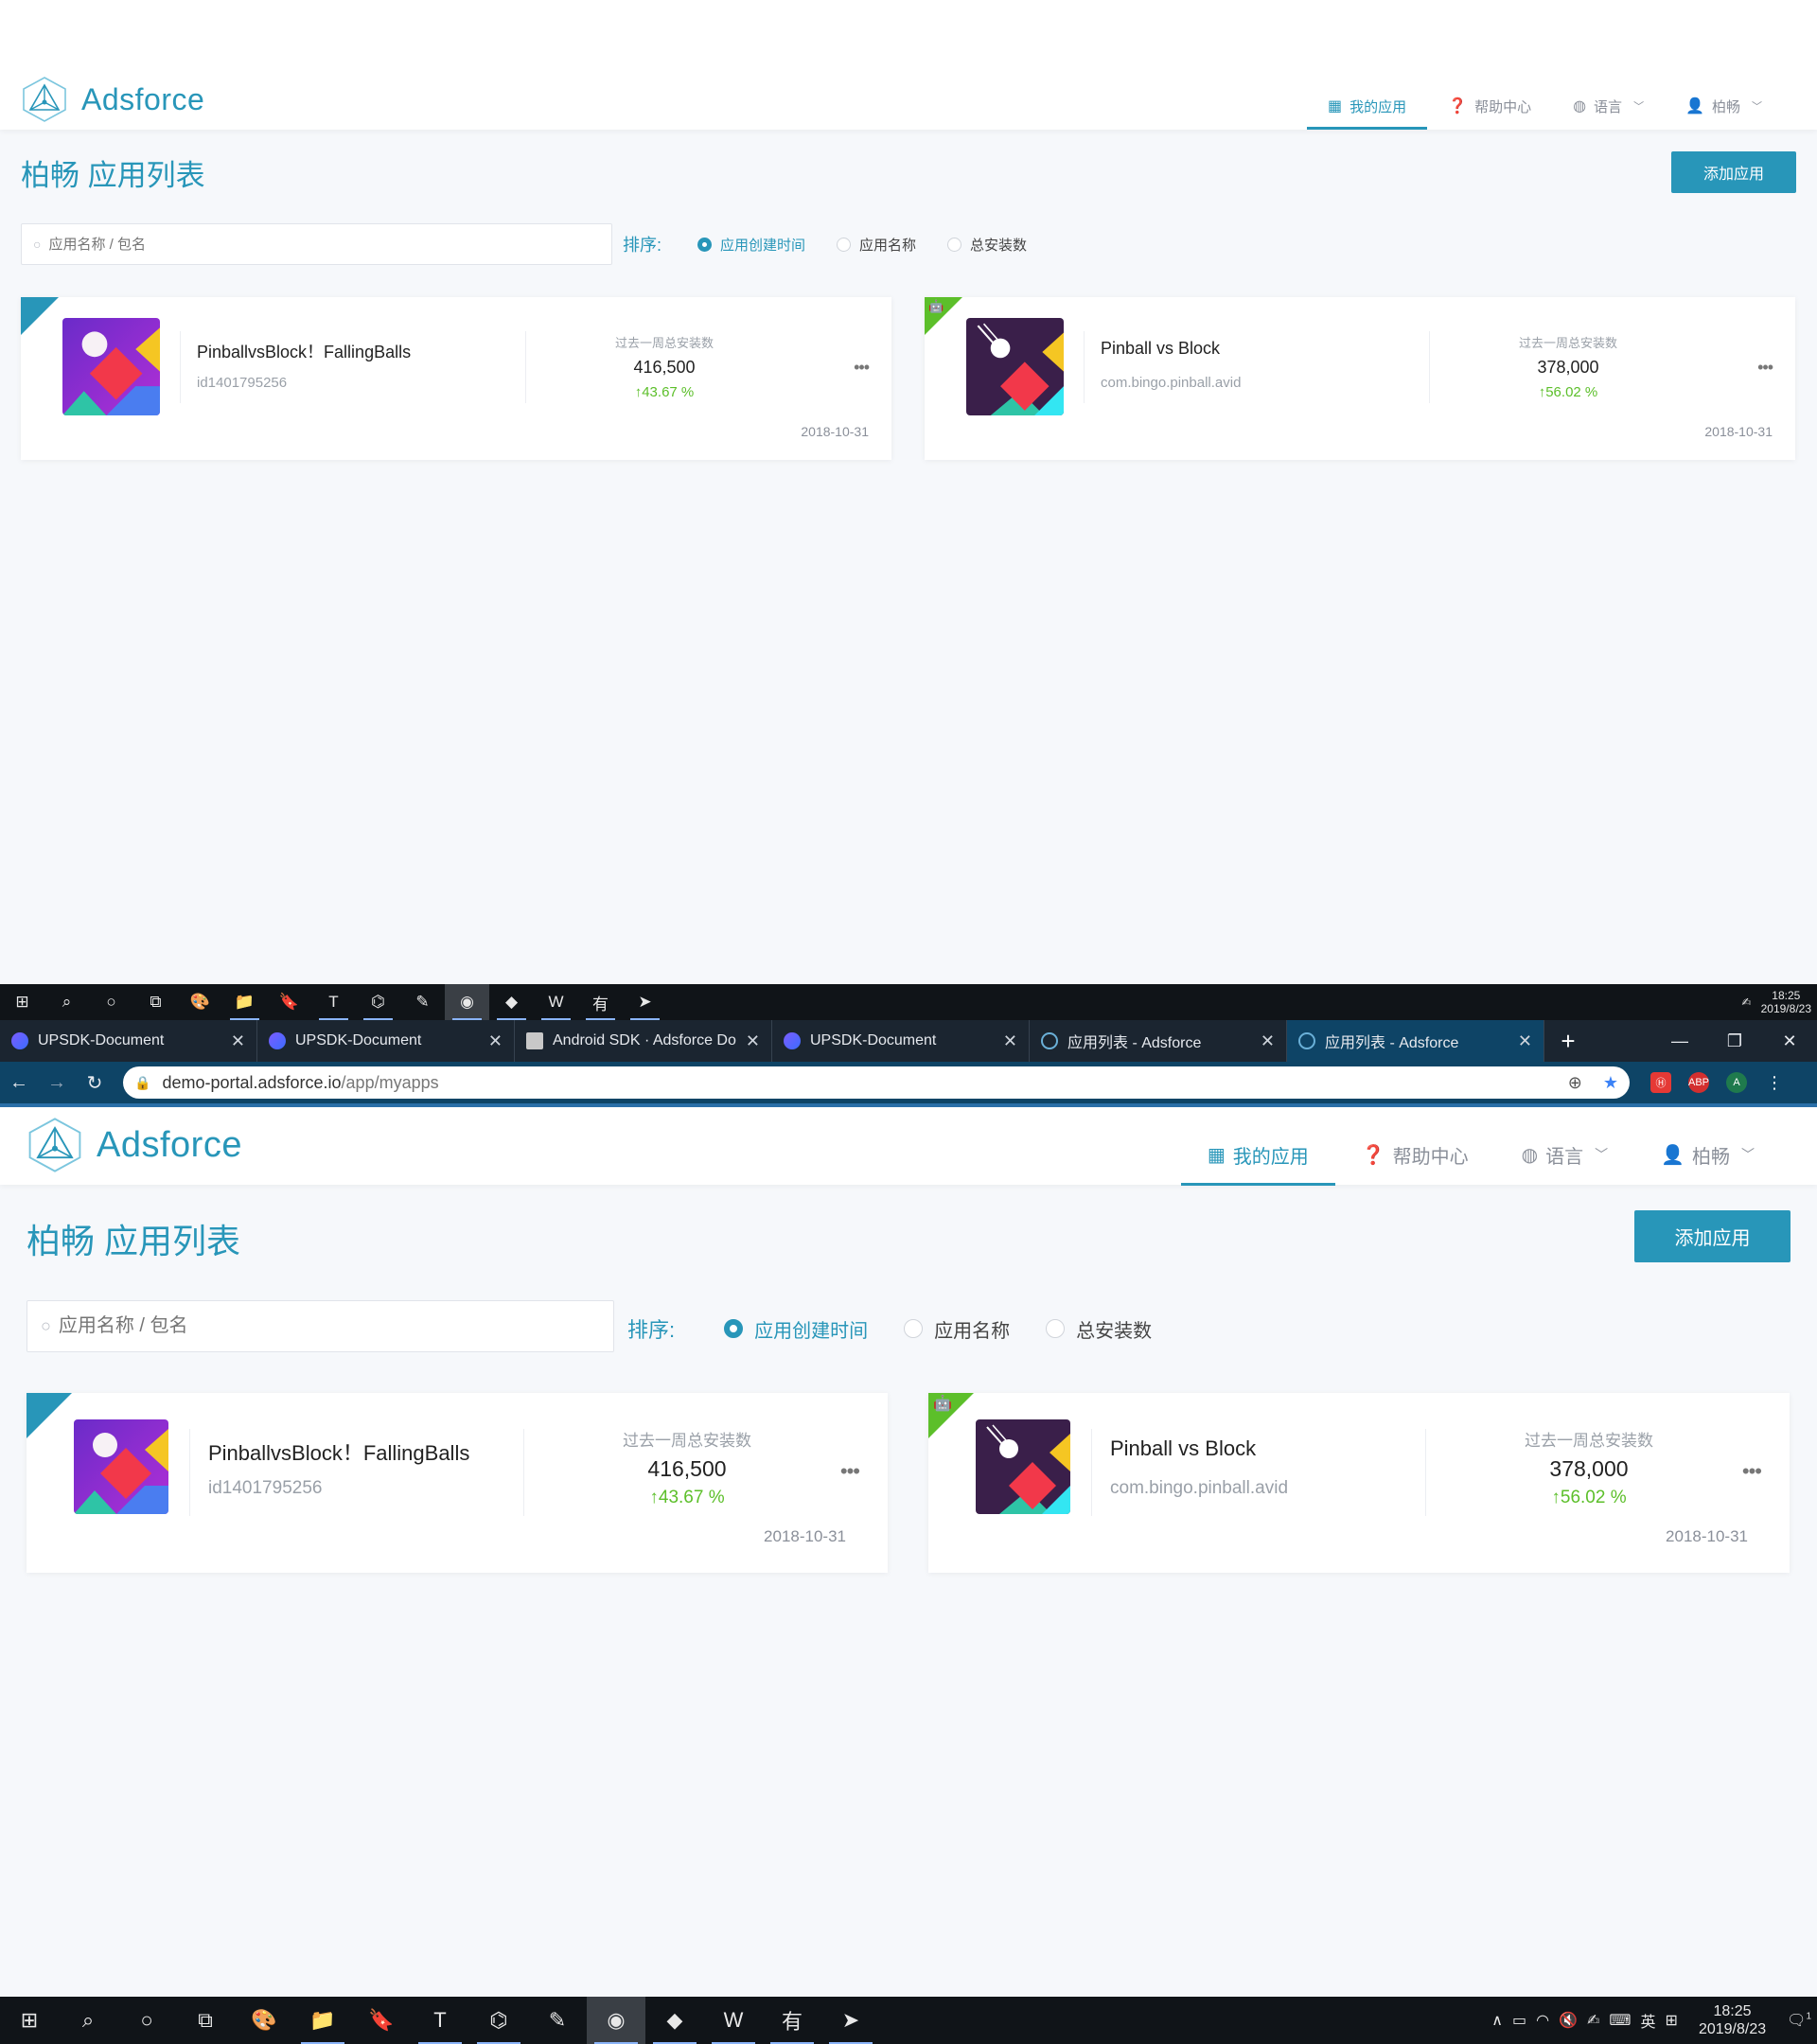  What do you see at coordinates (643, 1041) in the screenshot?
I see `browser-tab: Android SDK · Adsforce Do ✕` at bounding box center [643, 1041].